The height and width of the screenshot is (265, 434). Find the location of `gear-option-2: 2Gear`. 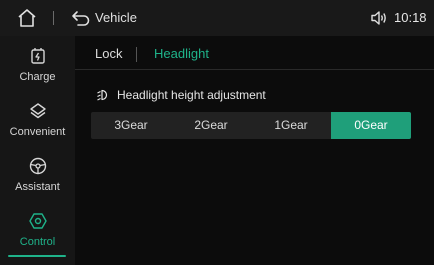

gear-option-2: 2Gear is located at coordinates (211, 125).